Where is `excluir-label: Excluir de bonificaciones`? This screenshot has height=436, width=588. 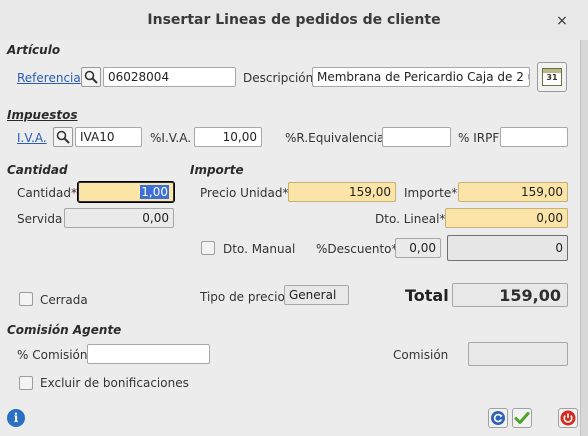 excluir-label: Excluir de bonificaciones is located at coordinates (114, 383).